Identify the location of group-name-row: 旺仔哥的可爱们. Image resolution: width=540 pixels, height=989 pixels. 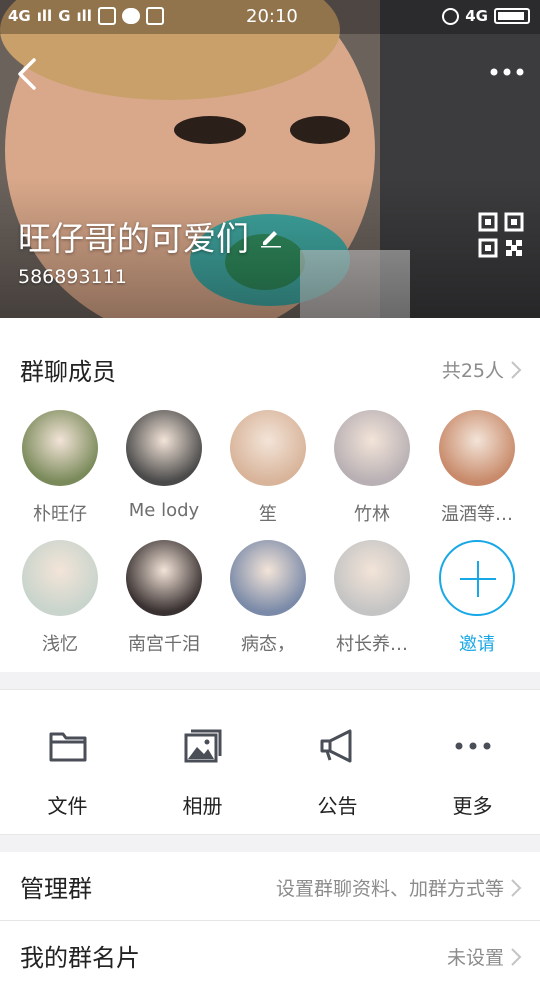
(150, 236).